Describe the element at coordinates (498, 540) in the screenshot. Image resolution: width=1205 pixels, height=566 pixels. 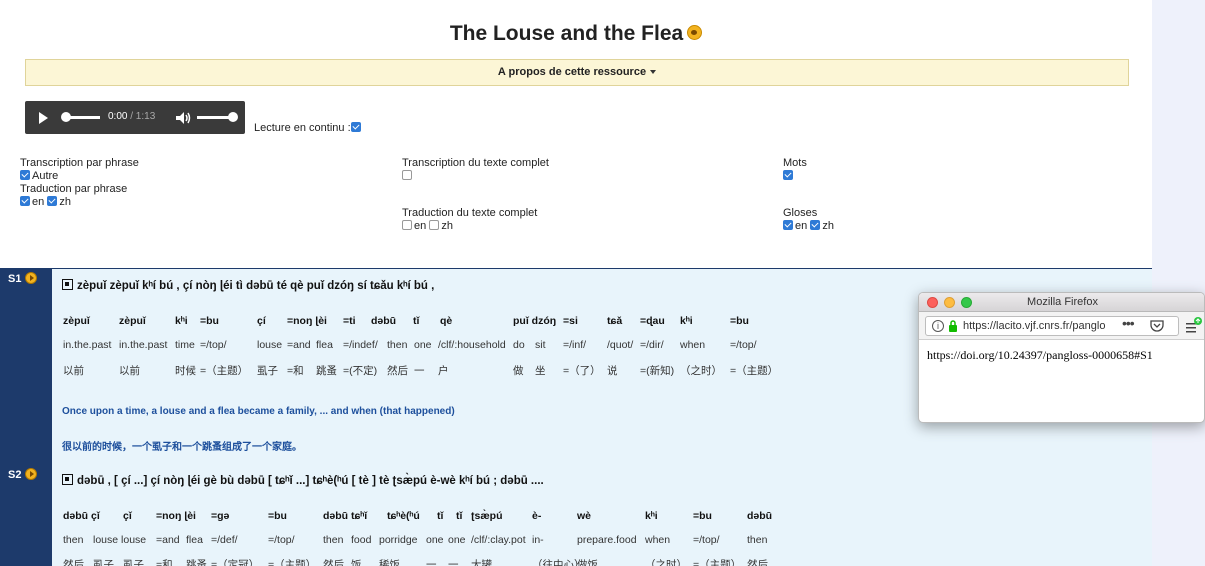
I see `word-gloss: /clf/:clay.pot` at that location.